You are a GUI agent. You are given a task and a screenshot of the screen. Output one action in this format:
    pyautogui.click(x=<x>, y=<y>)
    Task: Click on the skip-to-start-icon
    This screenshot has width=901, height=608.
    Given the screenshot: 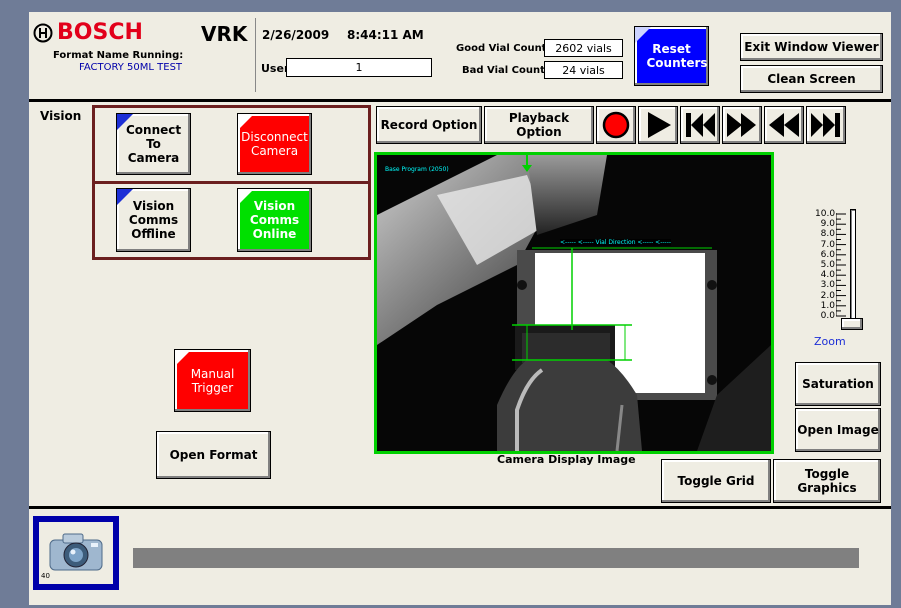 What is the action you would take?
    pyautogui.click(x=700, y=125)
    